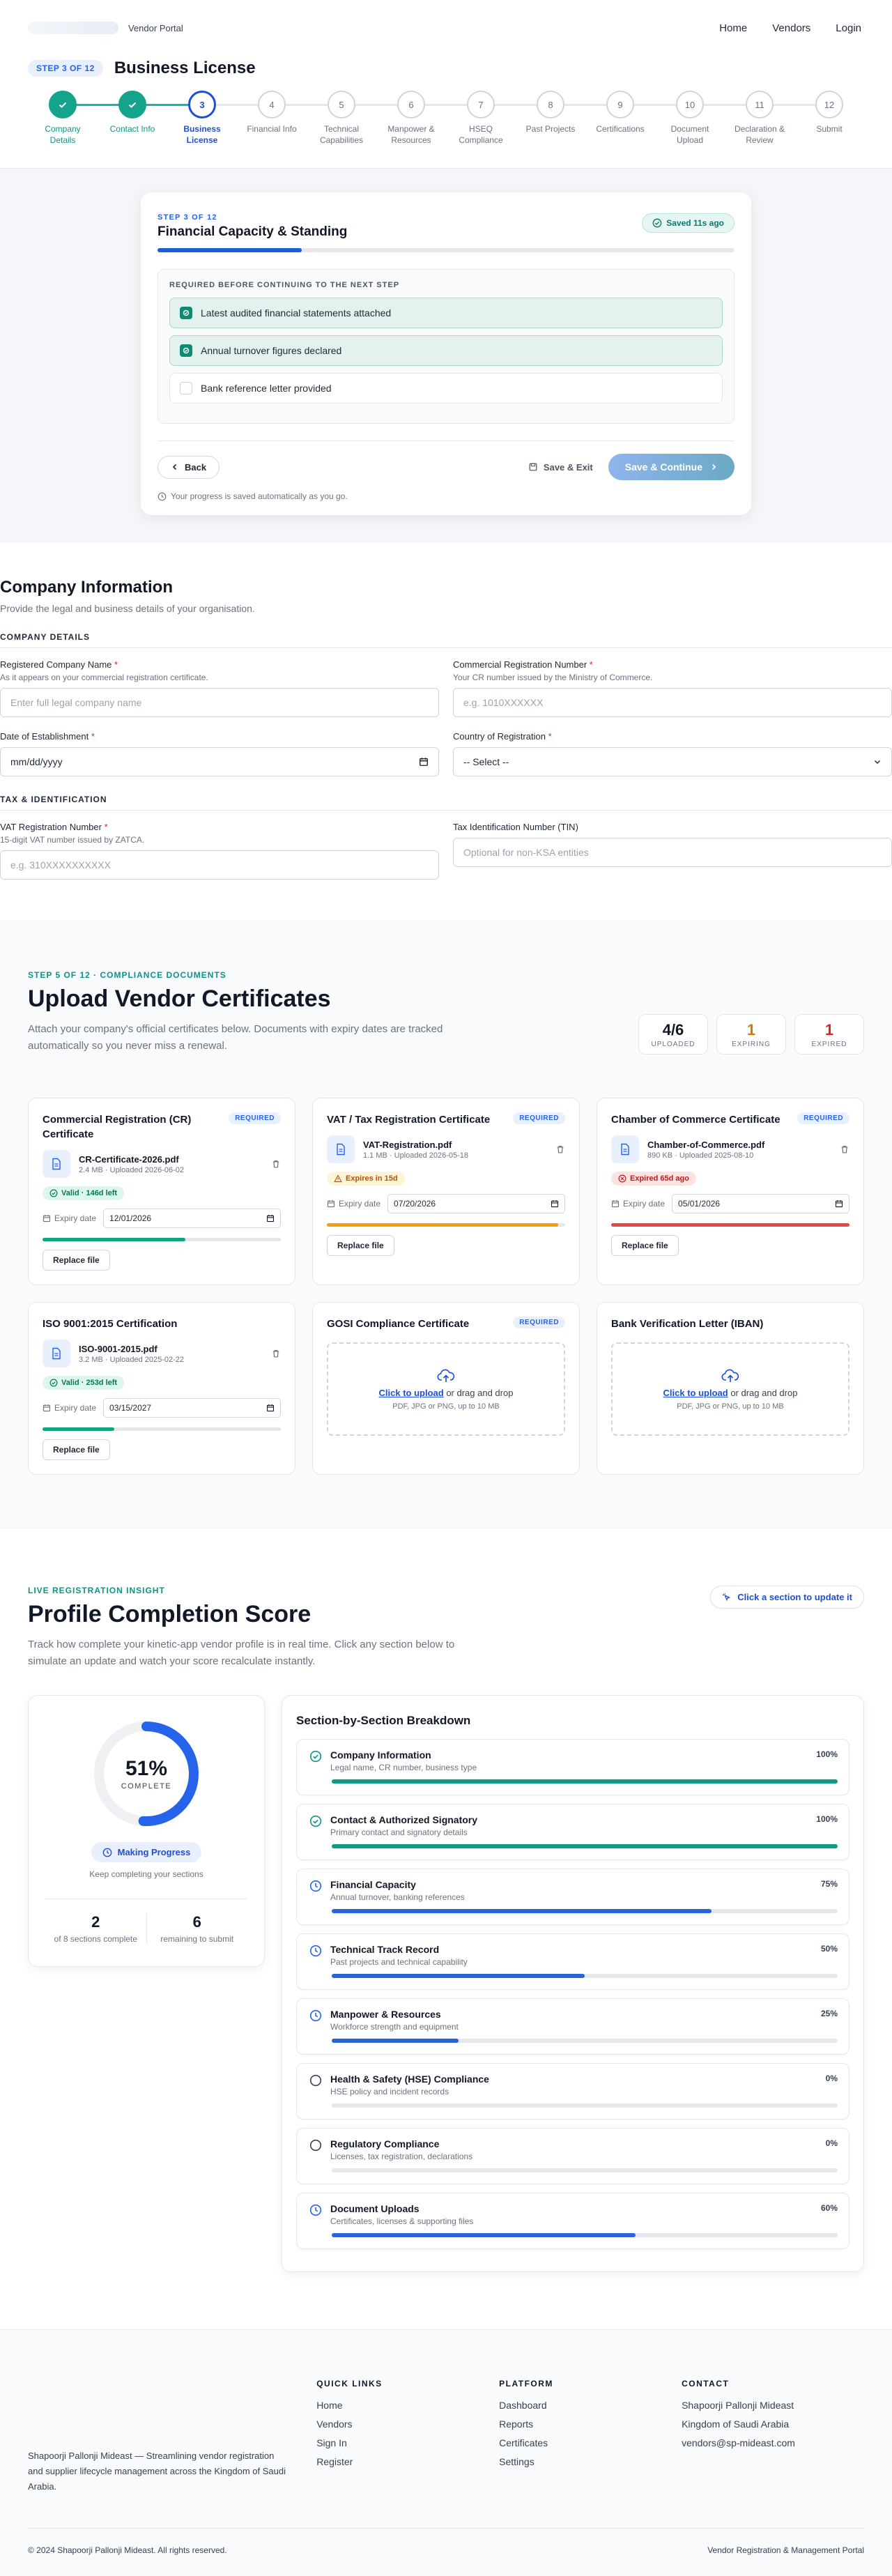 This screenshot has width=892, height=2576. Describe the element at coordinates (848, 28) in the screenshot. I see `nav-login: Login` at that location.